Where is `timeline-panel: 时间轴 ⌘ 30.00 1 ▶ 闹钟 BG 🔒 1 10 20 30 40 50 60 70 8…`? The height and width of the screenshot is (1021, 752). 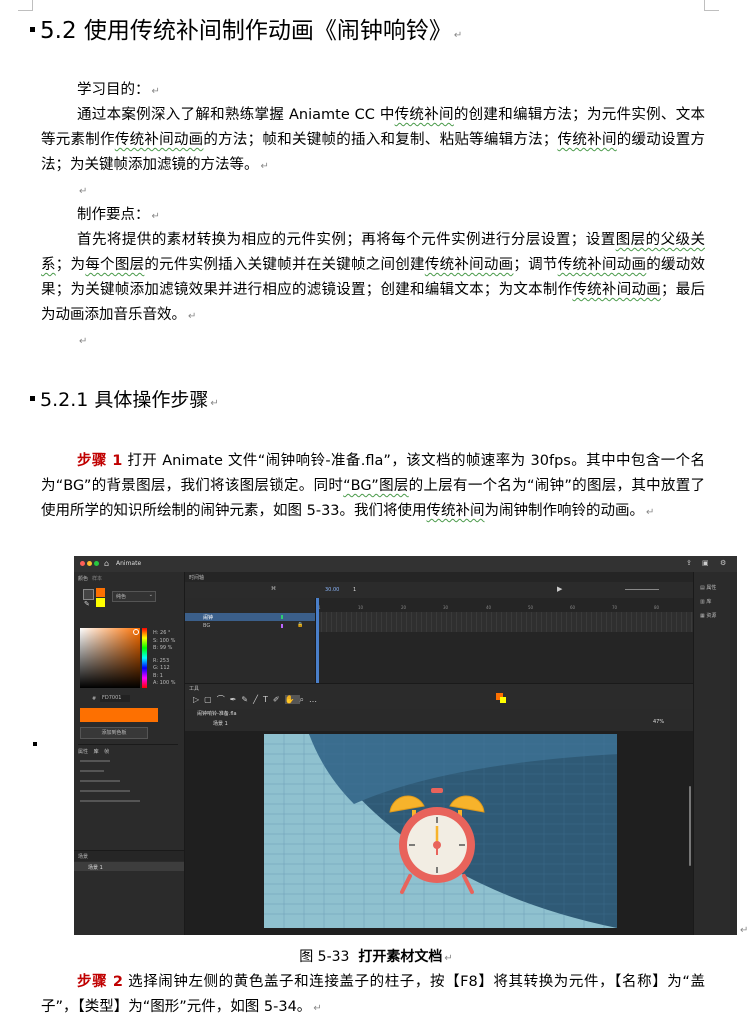
timeline-panel: 时间轴 ⌘ 30.00 1 ▶ 闹钟 BG 🔒 1 10 20 30 40 50 60 70 8… is located at coordinates (439, 627).